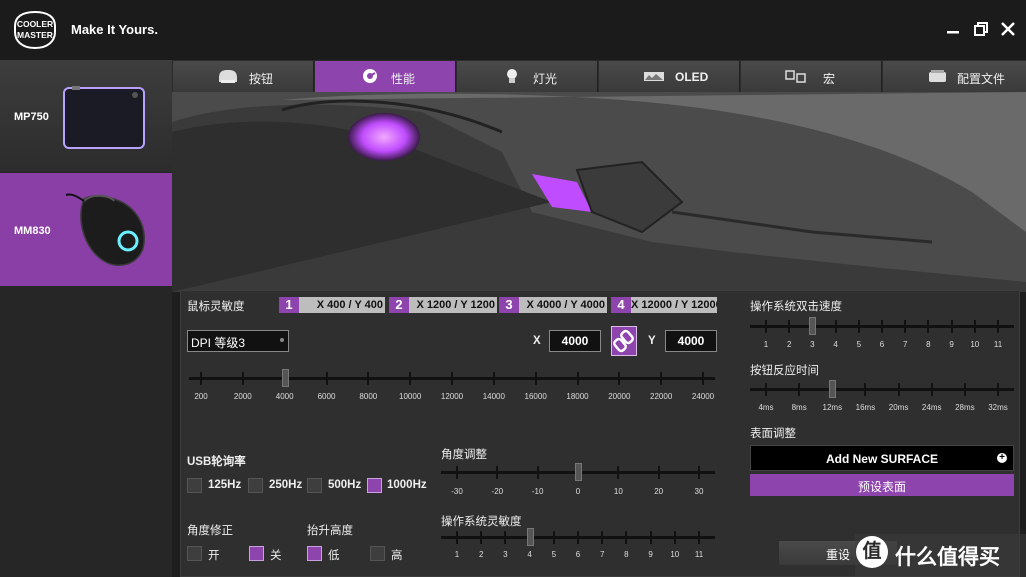 This screenshot has height=577, width=1026. What do you see at coordinates (691, 341) in the screenshot?
I see `y-dpi-input: 4000` at bounding box center [691, 341].